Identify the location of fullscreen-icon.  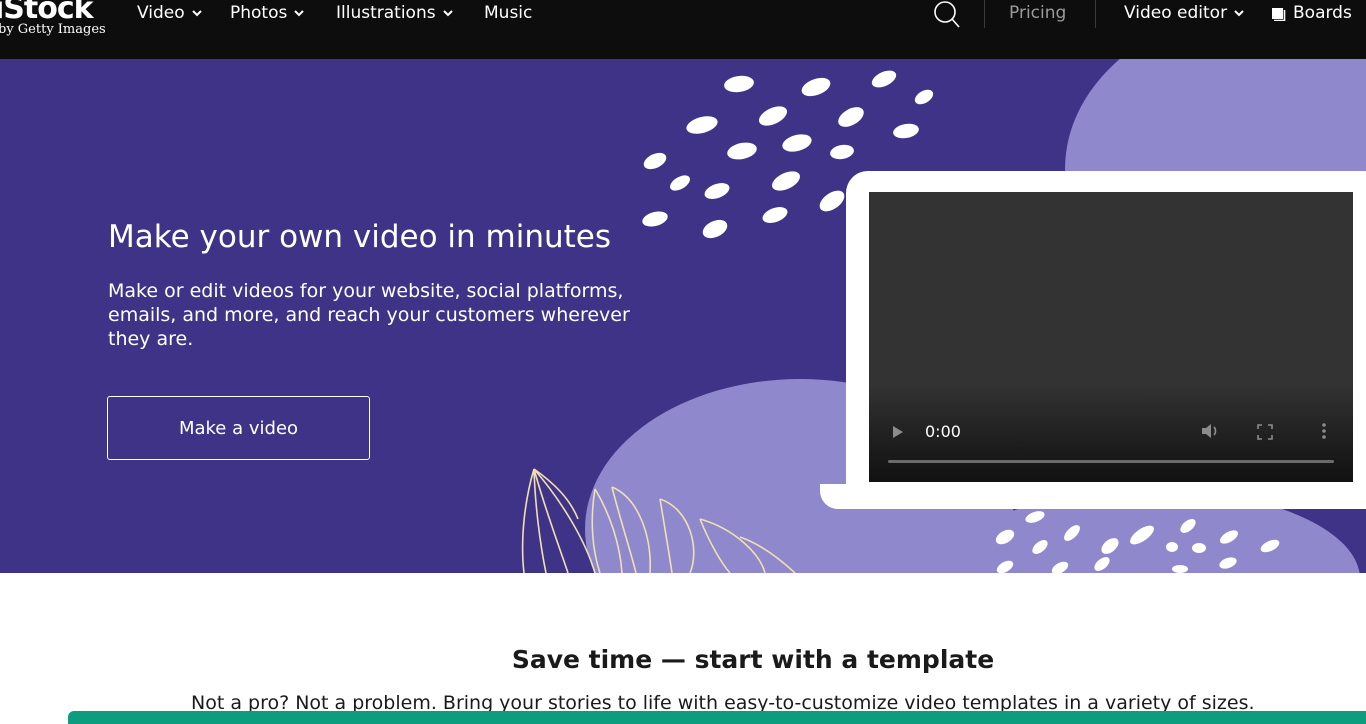
(1265, 432).